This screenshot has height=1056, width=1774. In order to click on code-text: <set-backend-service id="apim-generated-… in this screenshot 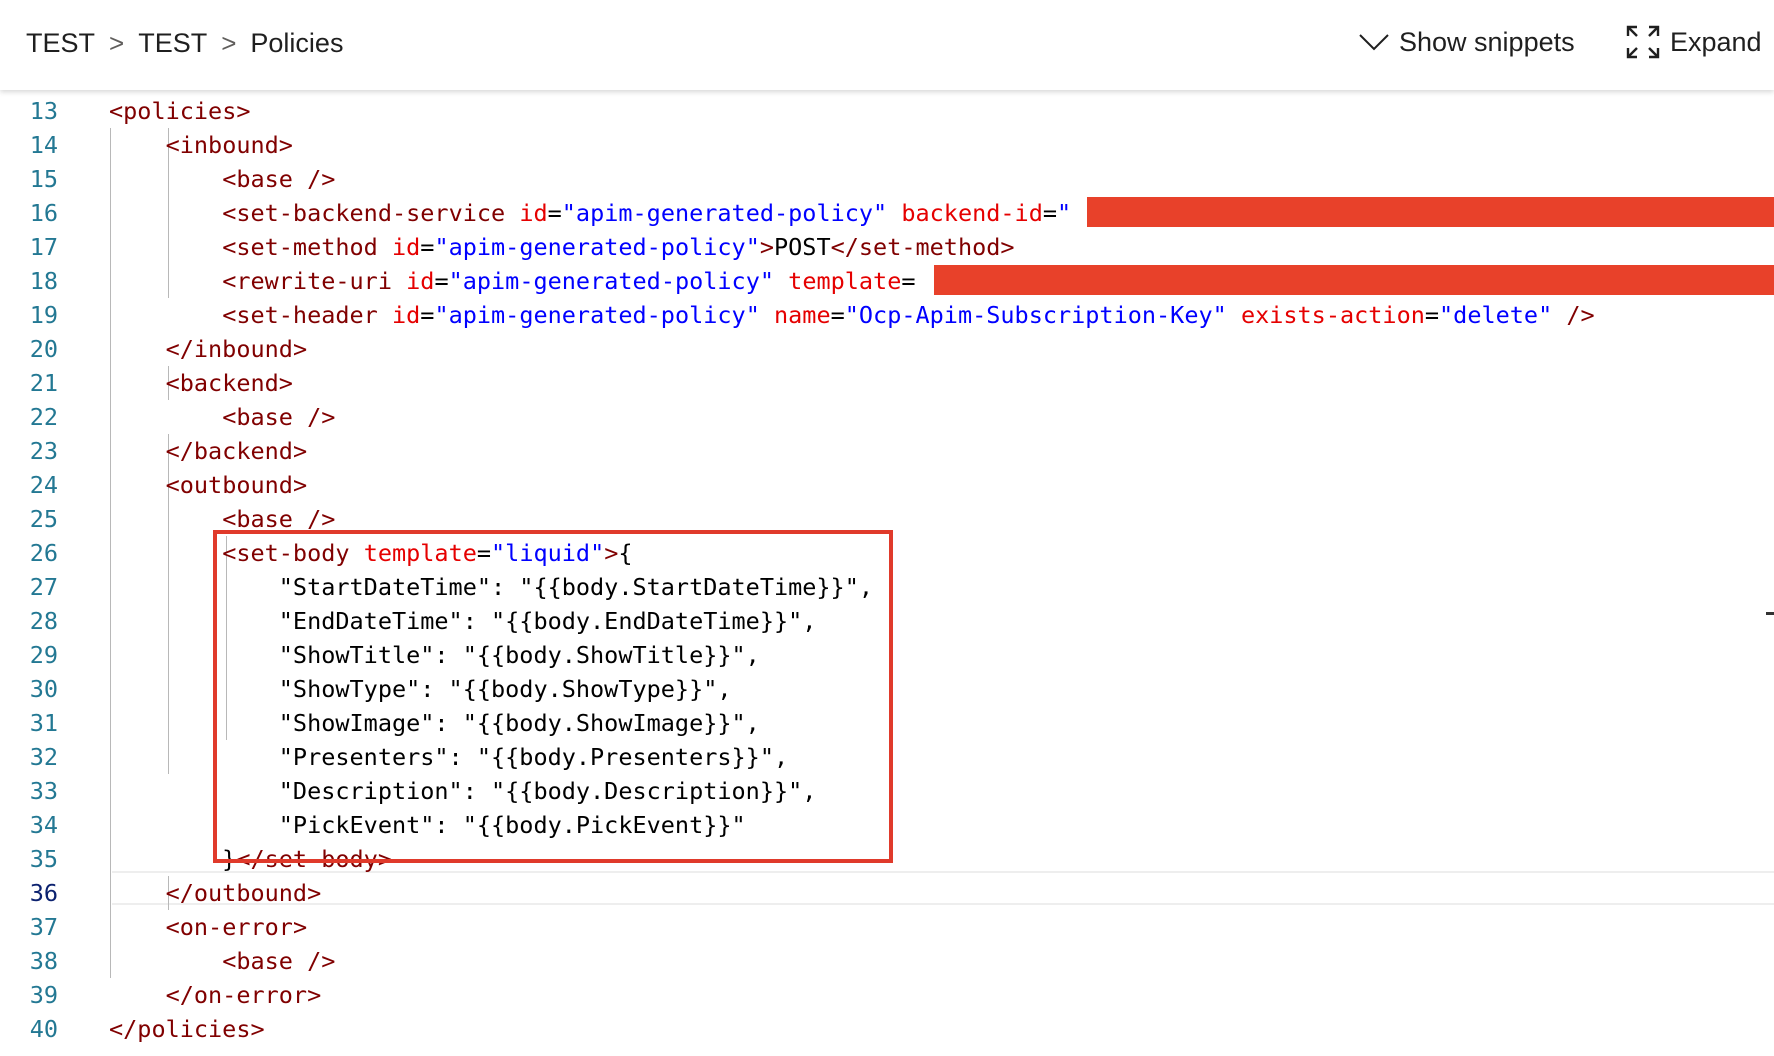, I will do `click(590, 213)`.